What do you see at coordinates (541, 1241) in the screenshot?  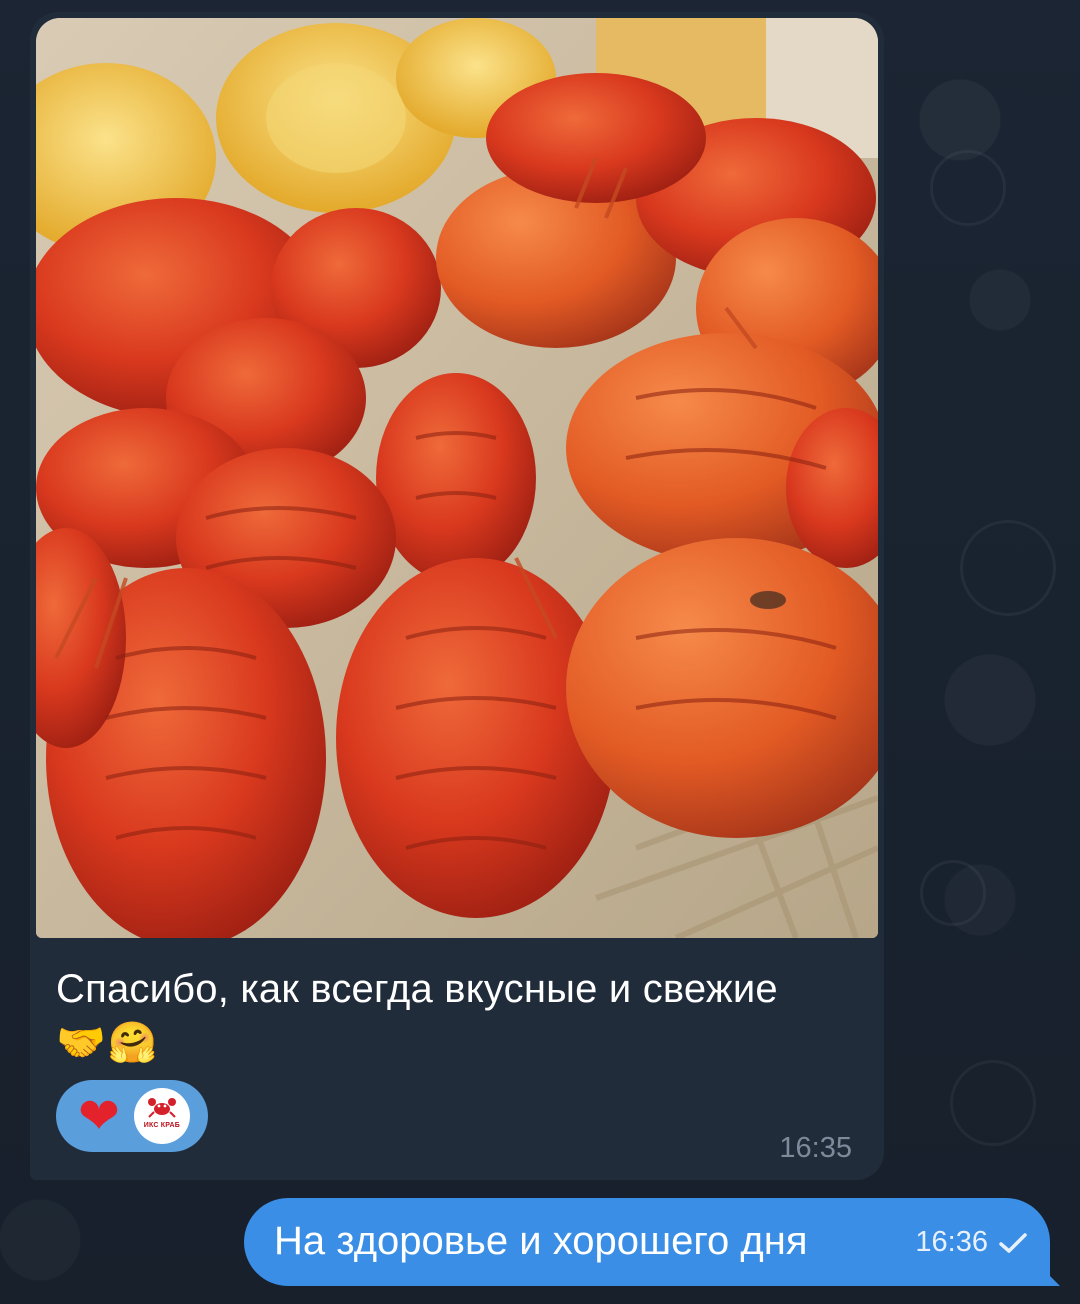 I see `outgoing-message-text: На здоровье и хорошего дня` at bounding box center [541, 1241].